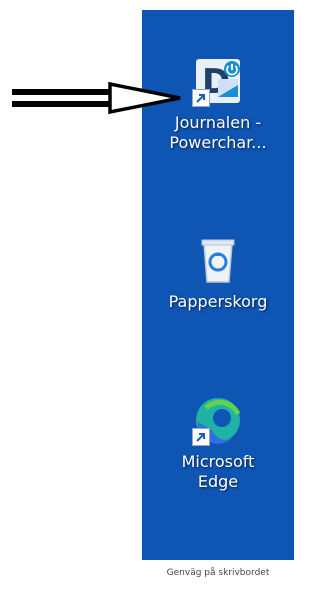 The image size is (320, 598). Describe the element at coordinates (218, 81) in the screenshot. I see `journalen-powerchart-app-icon: D` at that location.